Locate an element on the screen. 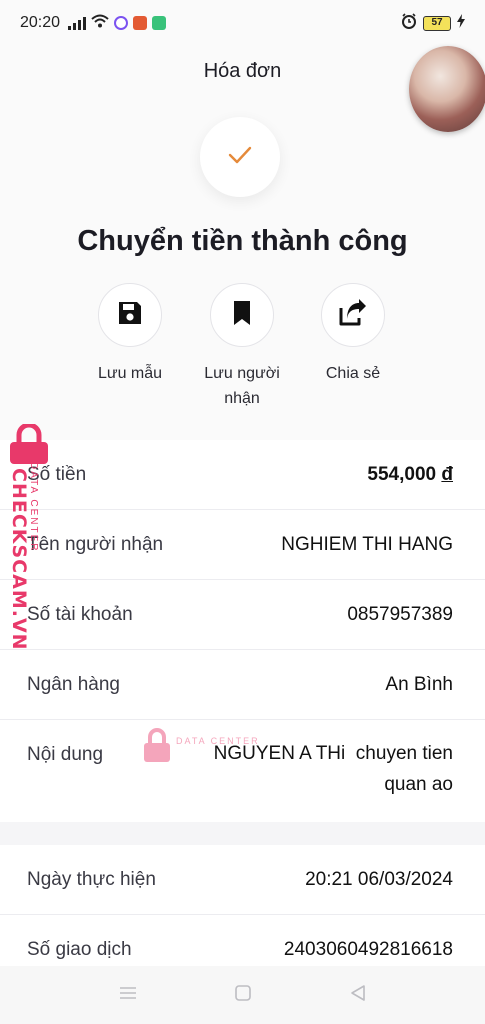 This screenshot has height=1024, width=485. bank-row: Ngân hàng An Bình is located at coordinates (242, 685).